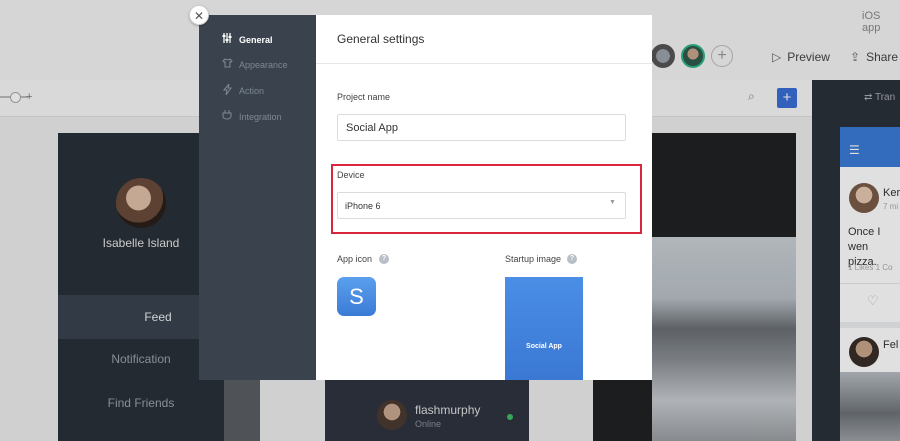 This screenshot has width=900, height=441. Describe the element at coordinates (227, 116) in the screenshot. I see `plug-icon` at that location.